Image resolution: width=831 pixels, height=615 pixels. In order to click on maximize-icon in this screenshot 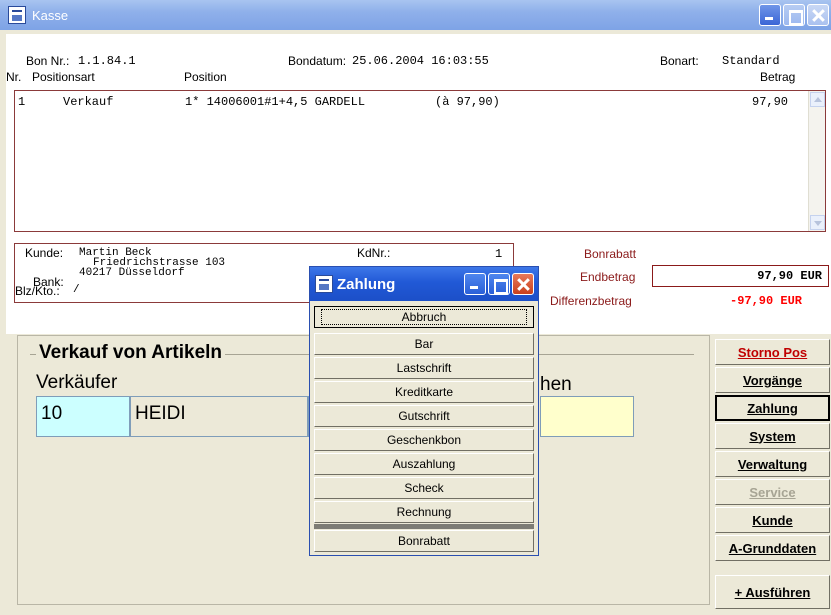, I will do `click(794, 15)`.